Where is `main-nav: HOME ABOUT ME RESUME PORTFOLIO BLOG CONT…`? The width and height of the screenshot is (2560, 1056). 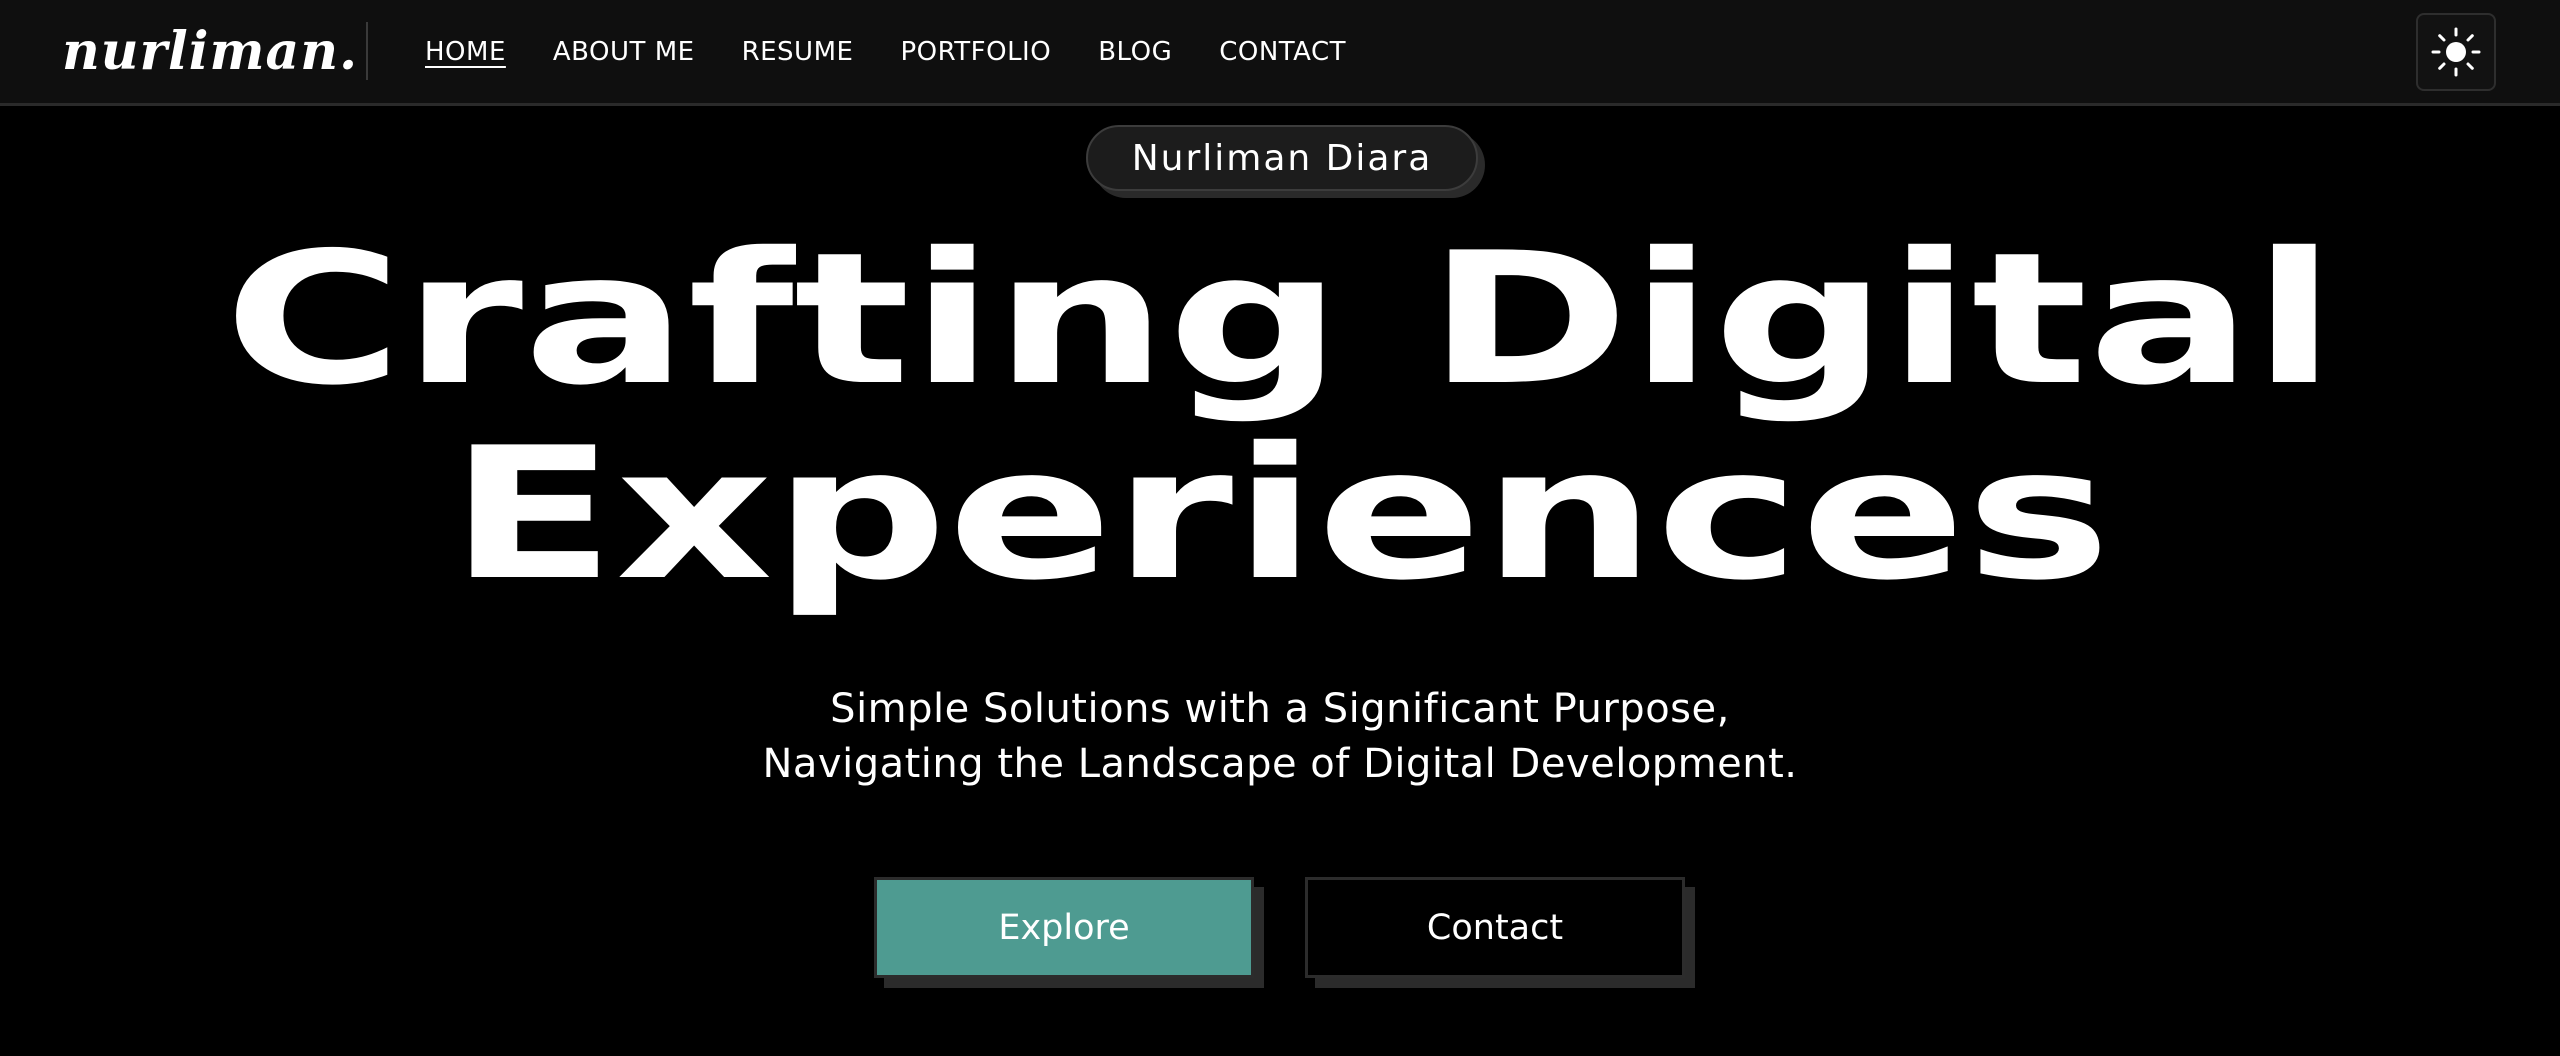
main-nav: HOME ABOUT ME RESUME PORTFOLIO BLOG CONT… is located at coordinates (909, 51).